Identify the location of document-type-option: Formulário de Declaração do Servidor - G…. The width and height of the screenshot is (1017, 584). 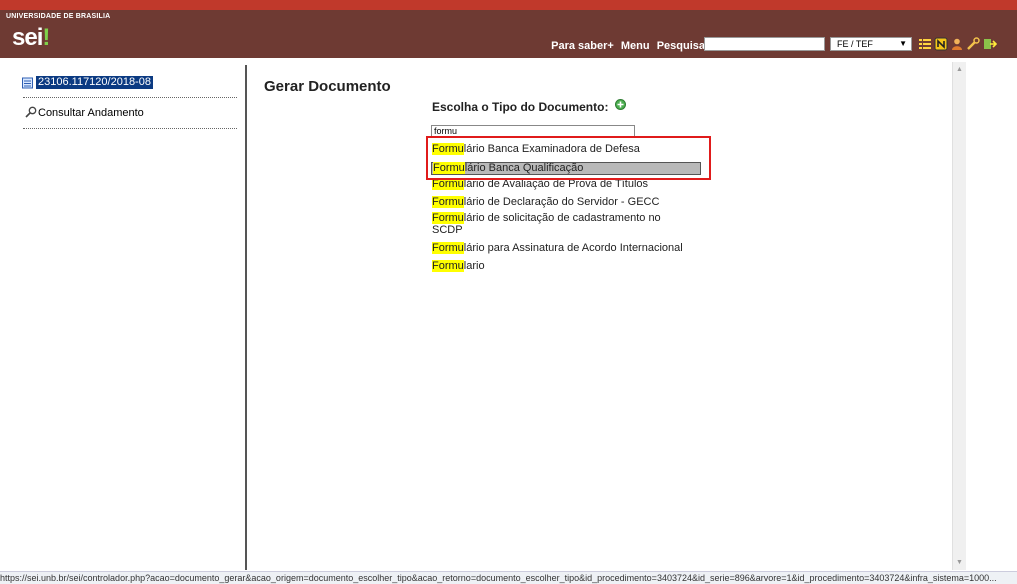
(545, 202).